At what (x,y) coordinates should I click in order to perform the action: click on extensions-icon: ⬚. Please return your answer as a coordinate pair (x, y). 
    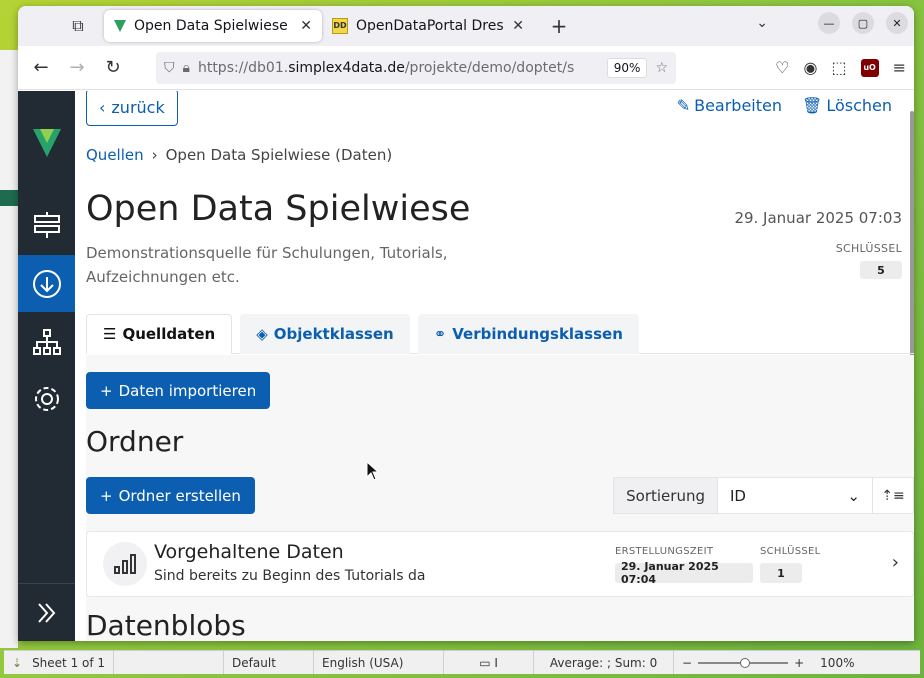
    Looking at the image, I should click on (838, 67).